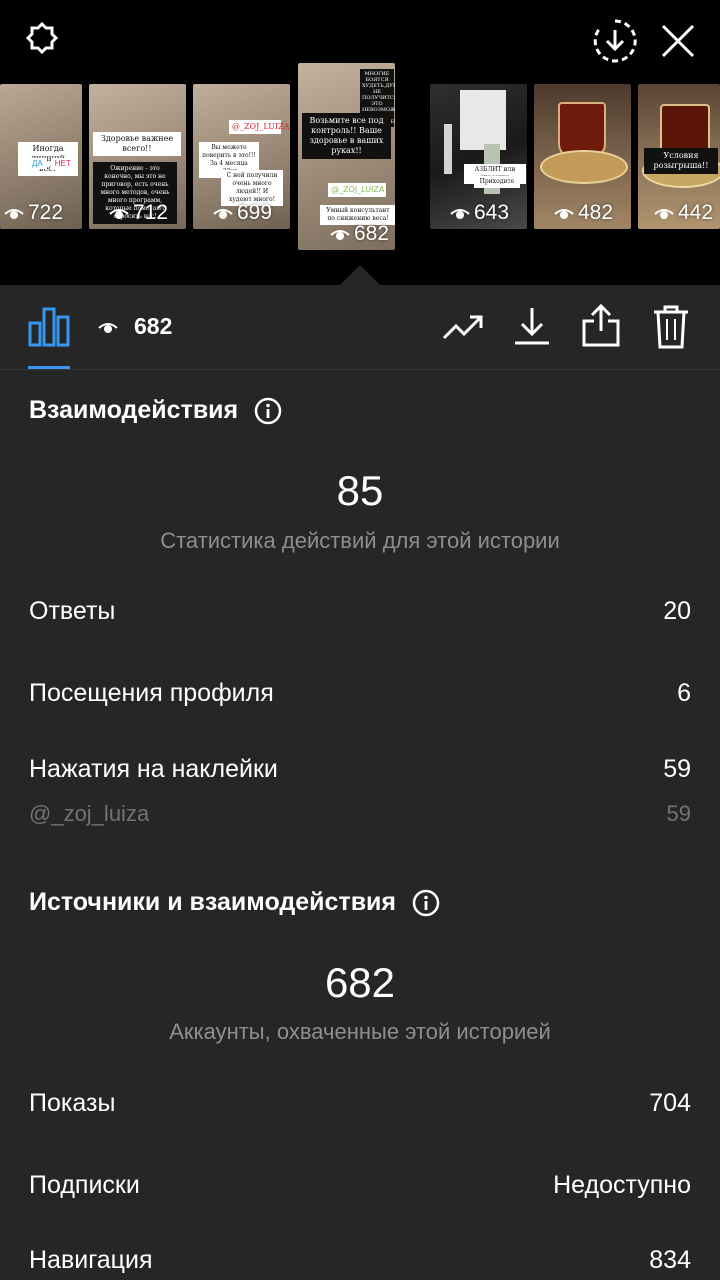 The height and width of the screenshot is (1280, 720). I want to click on thumbnail-views: 482, so click(583, 213).